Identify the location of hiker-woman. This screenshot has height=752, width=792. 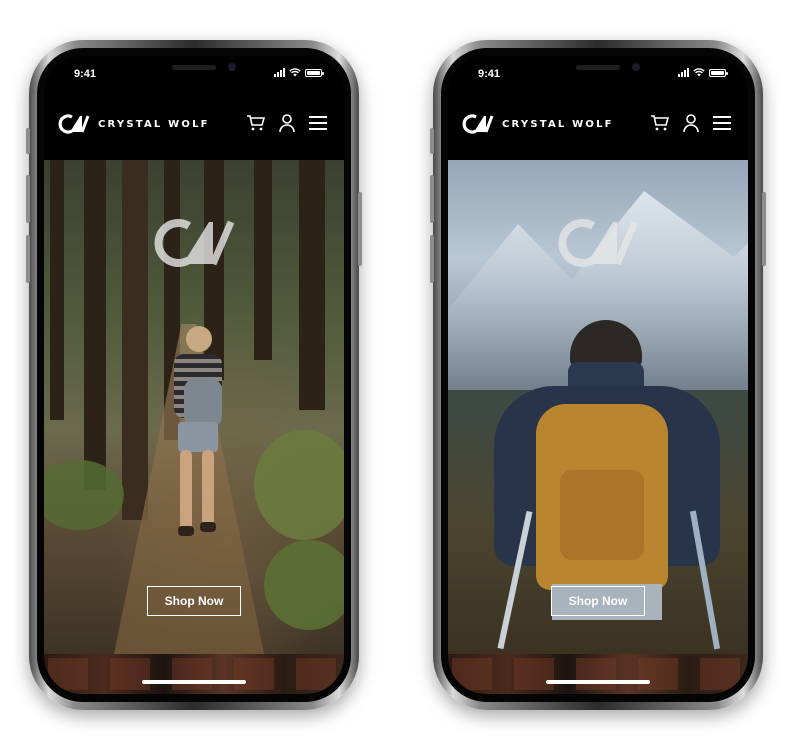
(197, 441).